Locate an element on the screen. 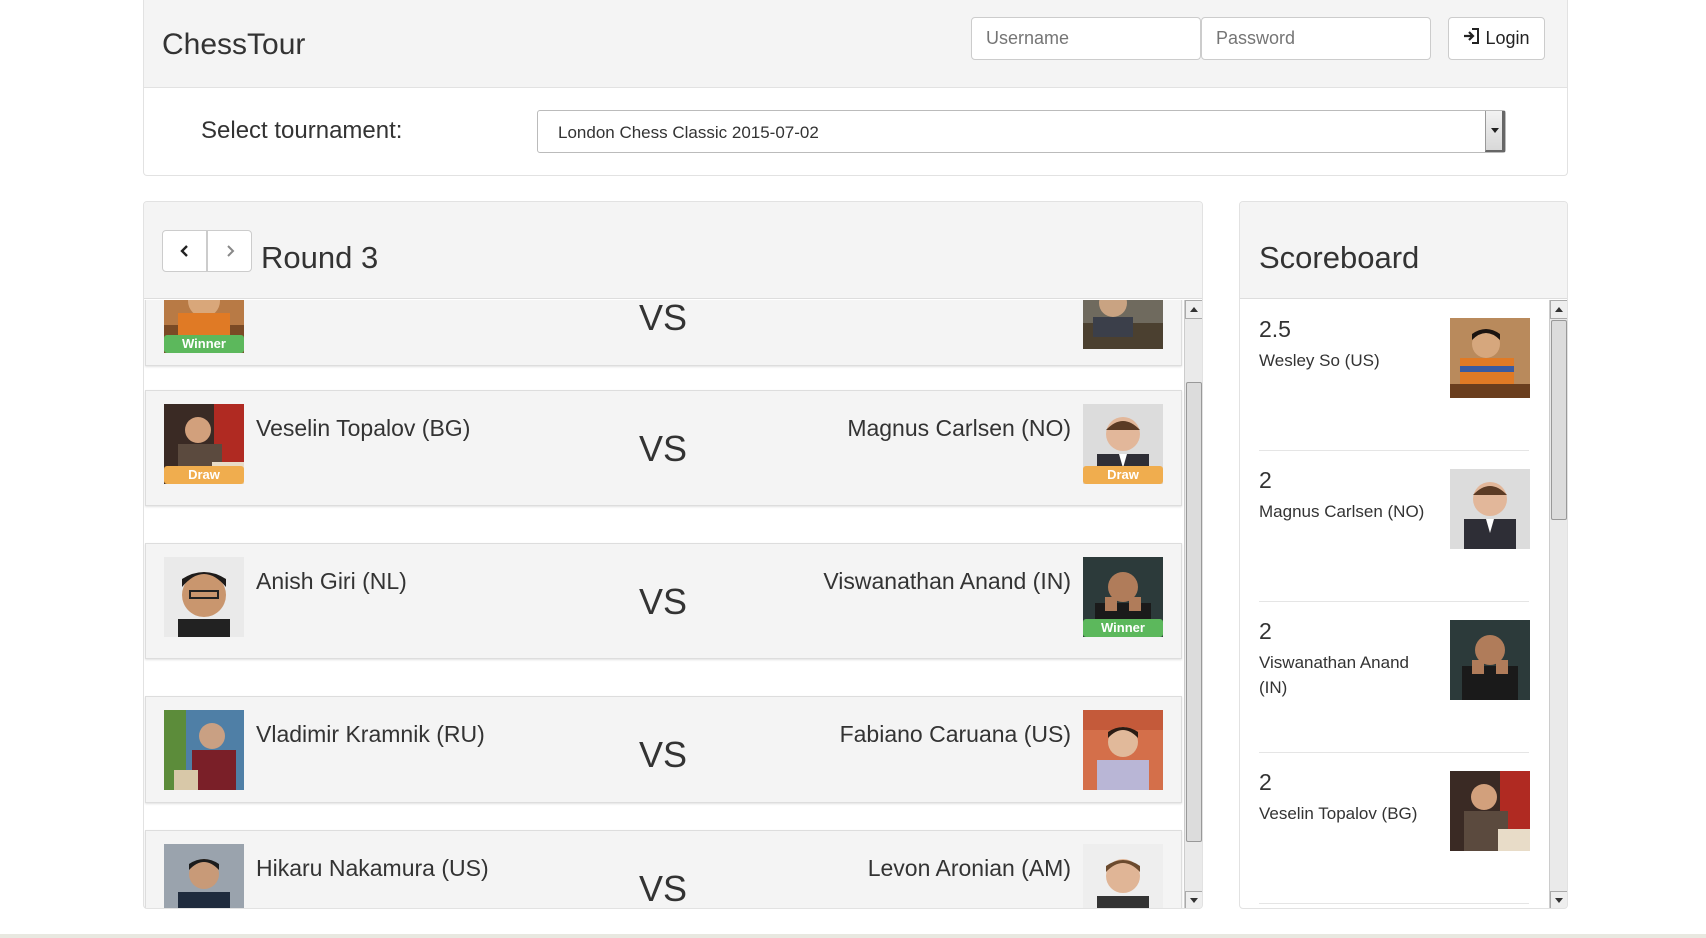  previous-round-button is located at coordinates (184, 251).